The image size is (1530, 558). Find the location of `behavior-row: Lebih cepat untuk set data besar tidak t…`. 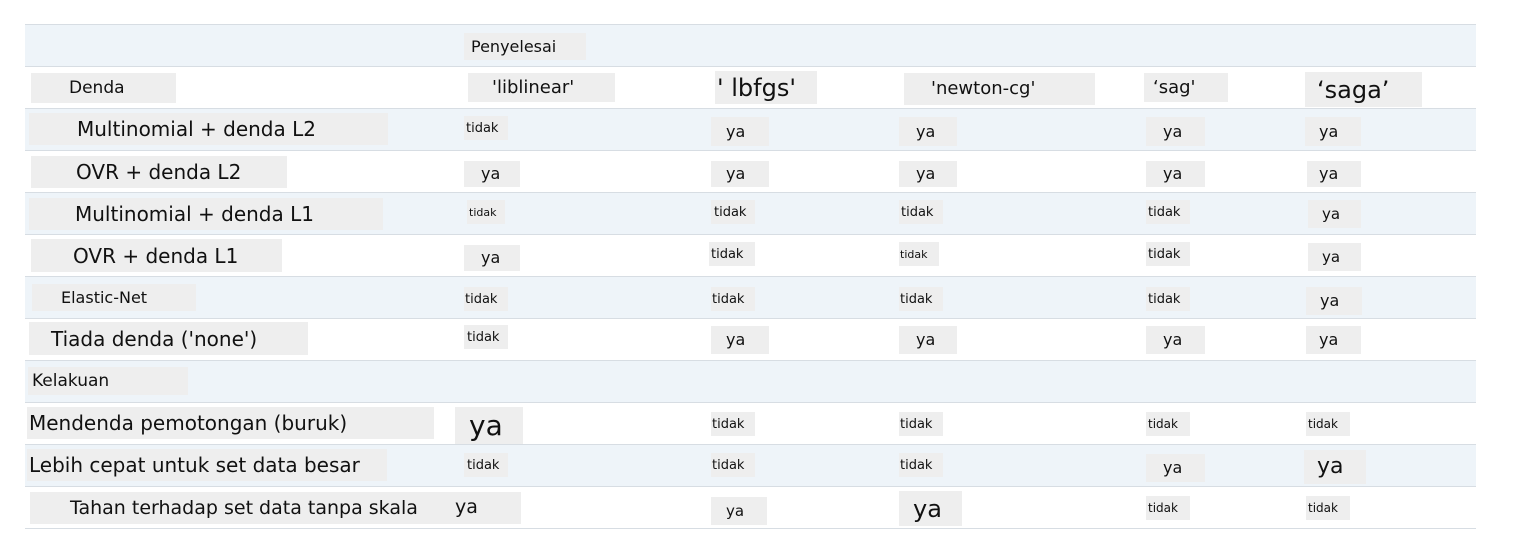

behavior-row: Lebih cepat untuk set data besar tidak t… is located at coordinates (750, 466).